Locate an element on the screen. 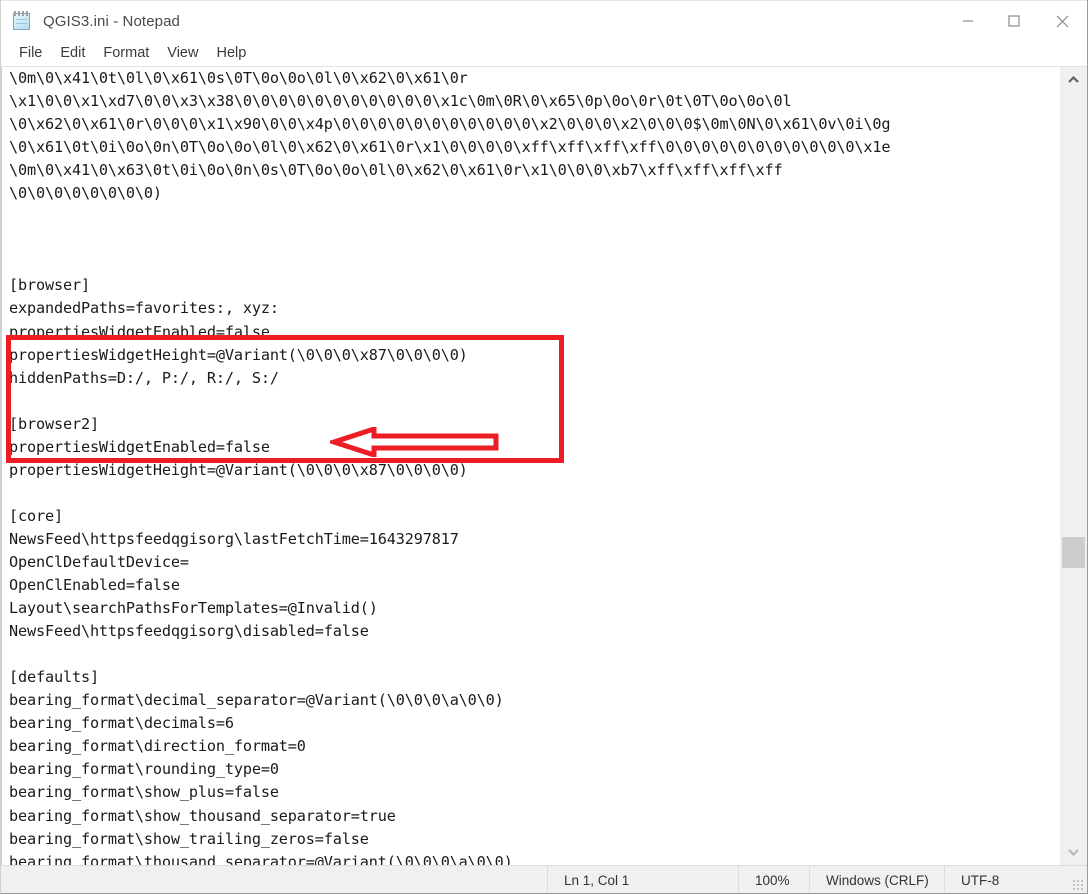  close-icon is located at coordinates (1062, 21).